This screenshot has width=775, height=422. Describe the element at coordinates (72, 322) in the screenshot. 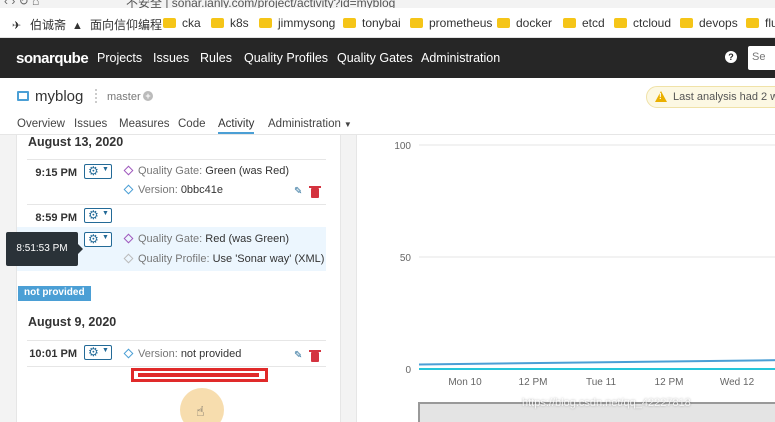

I see `day-header: August 9, 2020` at that location.